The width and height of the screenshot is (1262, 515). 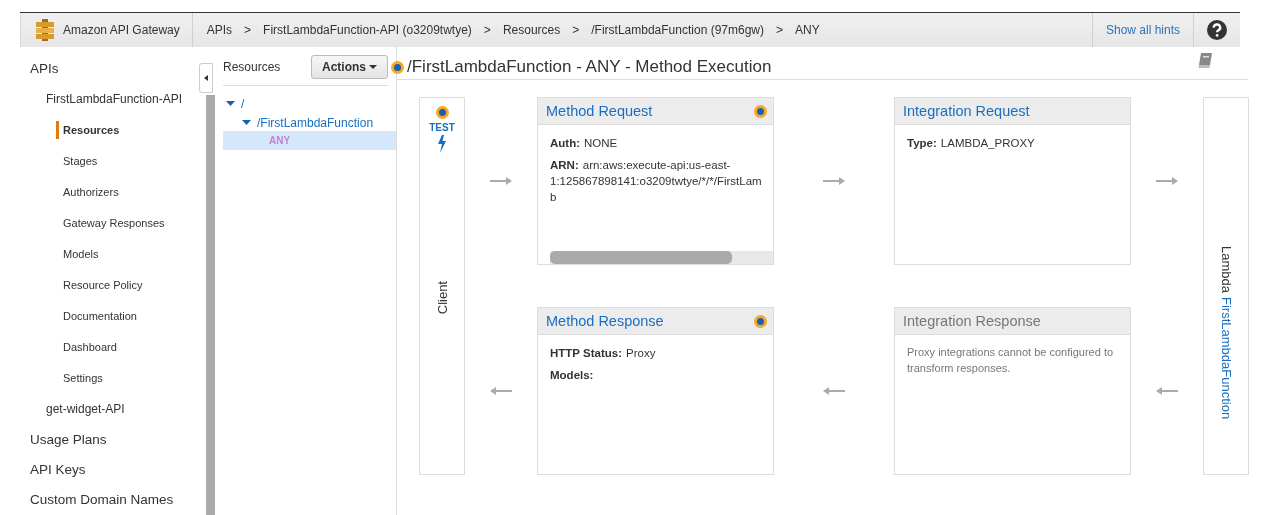 I want to click on collapse-button, so click(x=206, y=78).